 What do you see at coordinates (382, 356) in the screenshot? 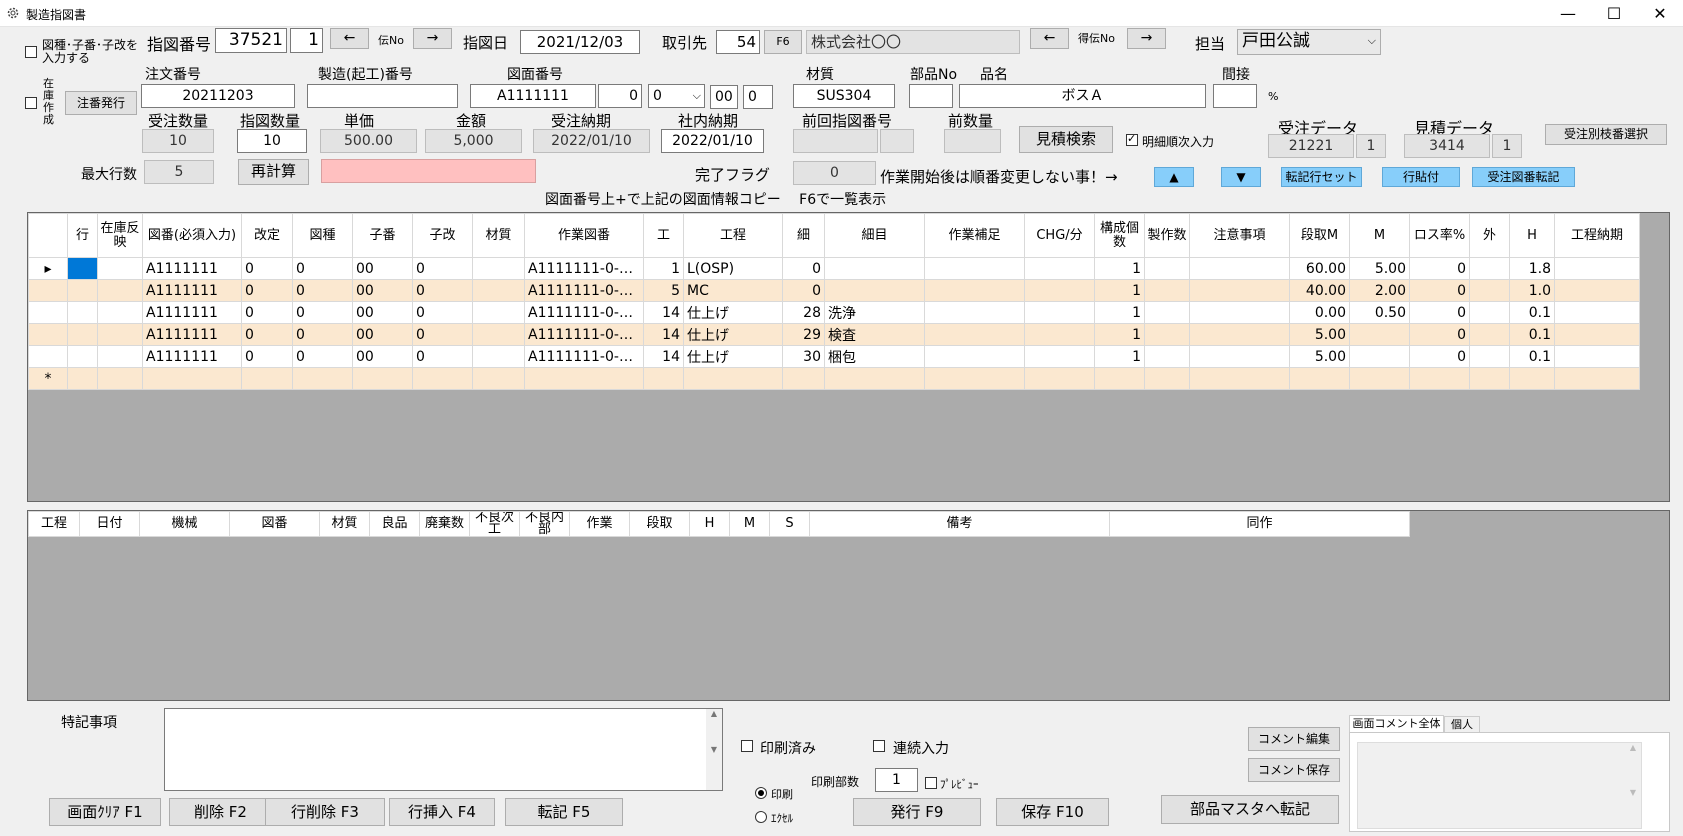
I see `cell-child-no: 00` at bounding box center [382, 356].